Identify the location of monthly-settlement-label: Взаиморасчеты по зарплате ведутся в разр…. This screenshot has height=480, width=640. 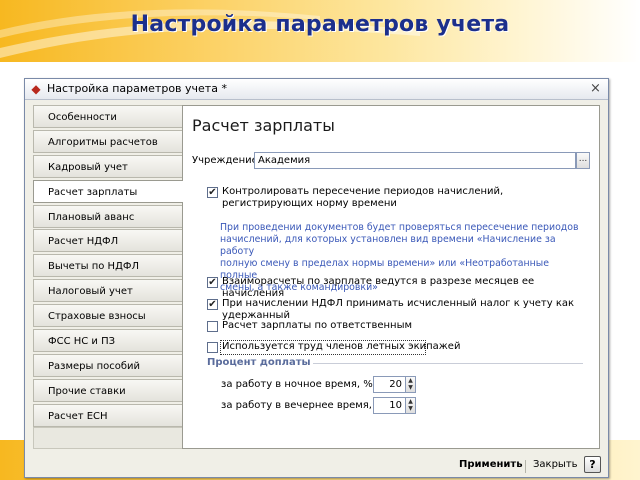
(378, 287).